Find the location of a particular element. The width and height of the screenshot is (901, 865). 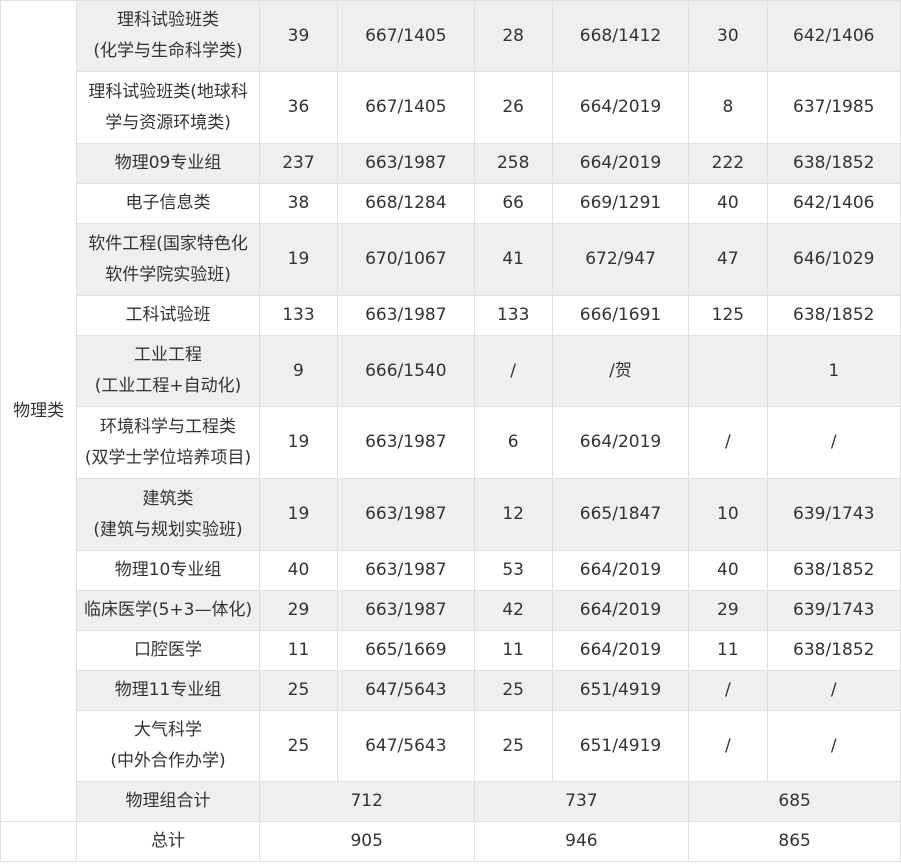

major-name: 大气科学 (中外合作办学) is located at coordinates (168, 746).